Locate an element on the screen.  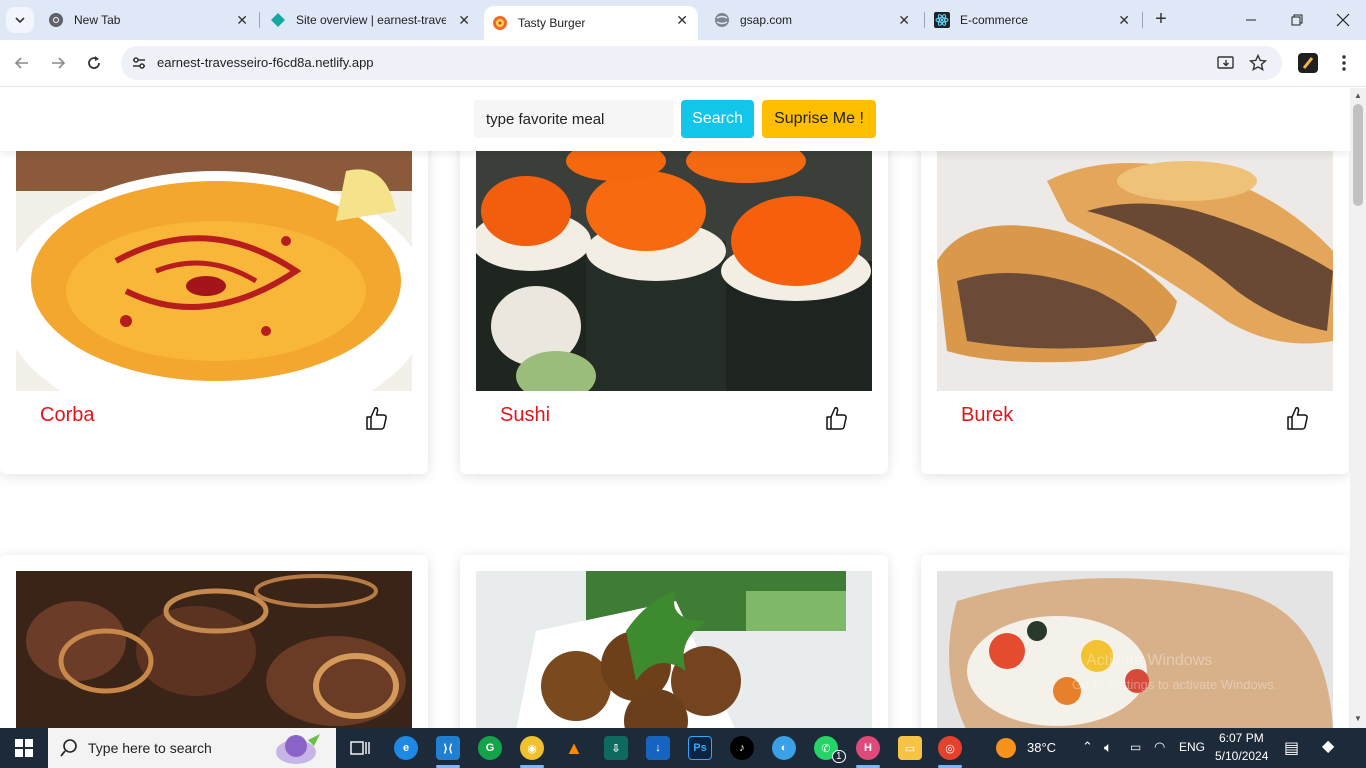
close-icon is located at coordinates (1343, 20).